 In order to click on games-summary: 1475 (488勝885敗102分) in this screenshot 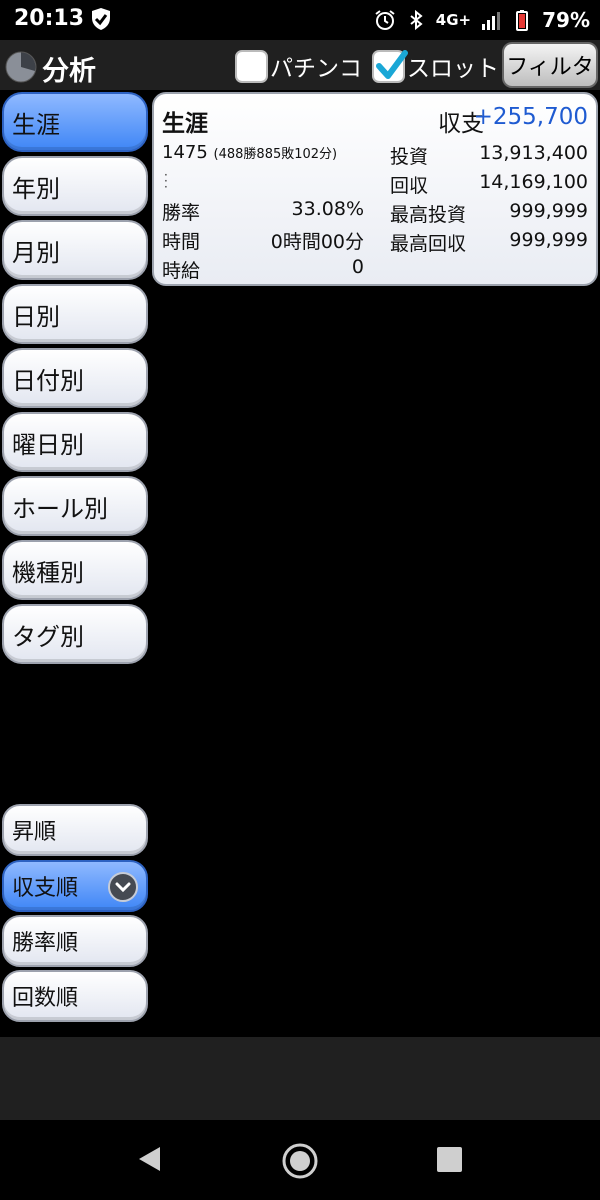, I will do `click(249, 152)`.